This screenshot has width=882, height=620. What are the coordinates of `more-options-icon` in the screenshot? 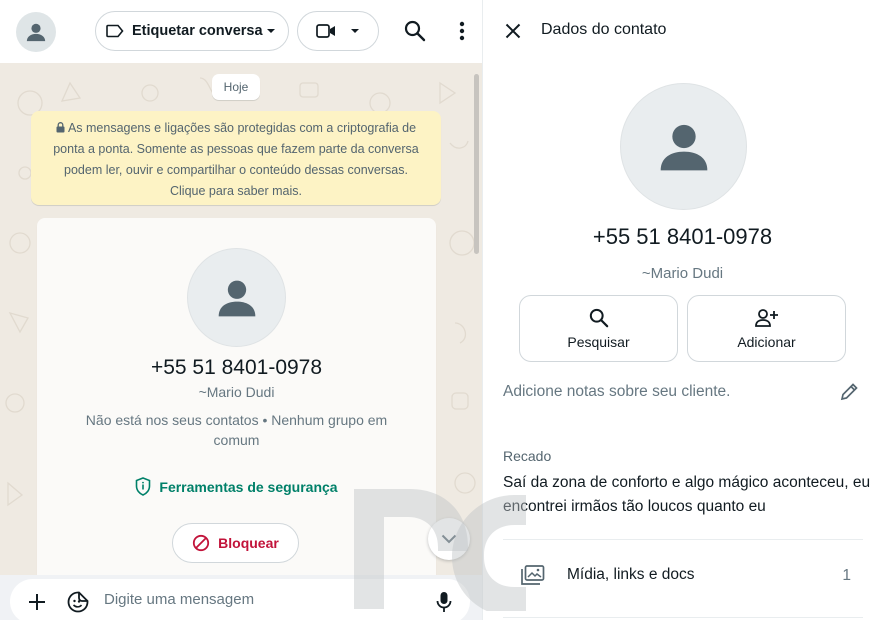 It's located at (462, 31).